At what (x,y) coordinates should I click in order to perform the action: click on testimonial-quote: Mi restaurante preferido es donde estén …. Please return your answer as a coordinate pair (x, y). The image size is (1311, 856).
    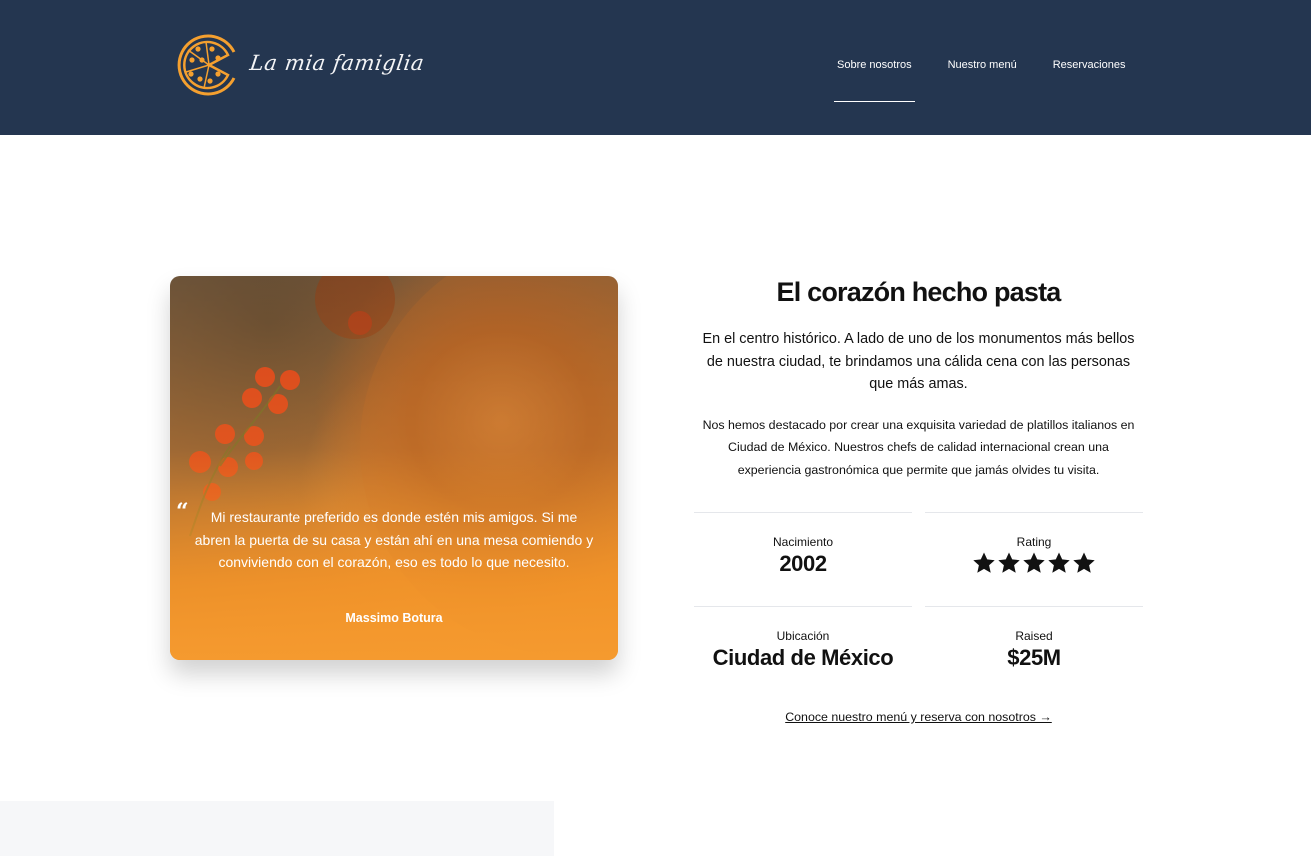
    Looking at the image, I should click on (394, 539).